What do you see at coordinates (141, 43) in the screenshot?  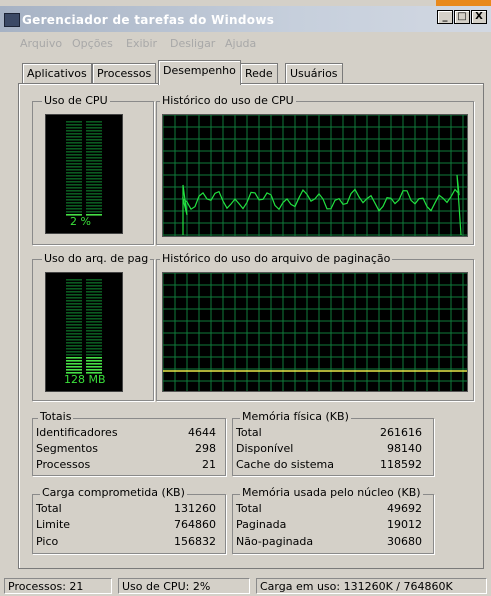 I see `menu-exibir: Exibir` at bounding box center [141, 43].